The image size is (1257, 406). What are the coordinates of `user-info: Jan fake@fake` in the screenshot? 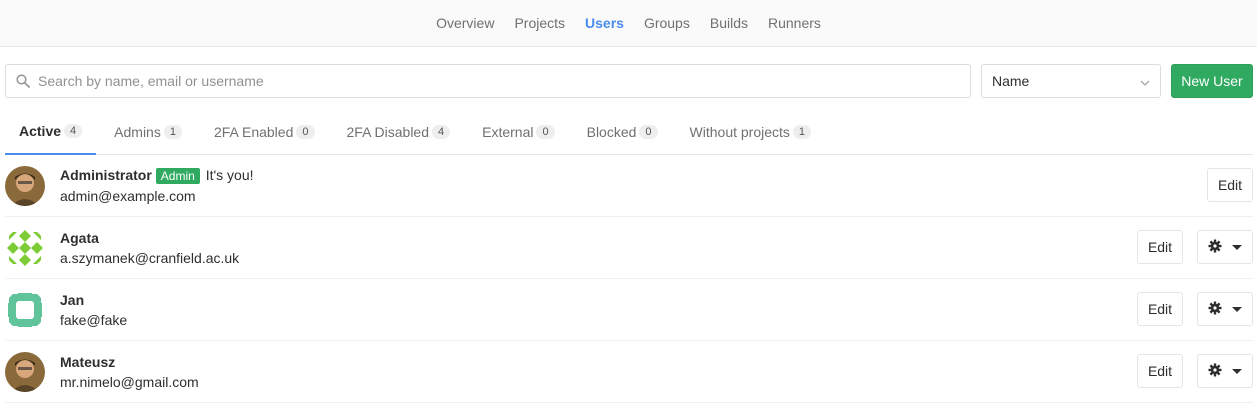 It's located at (93, 310).